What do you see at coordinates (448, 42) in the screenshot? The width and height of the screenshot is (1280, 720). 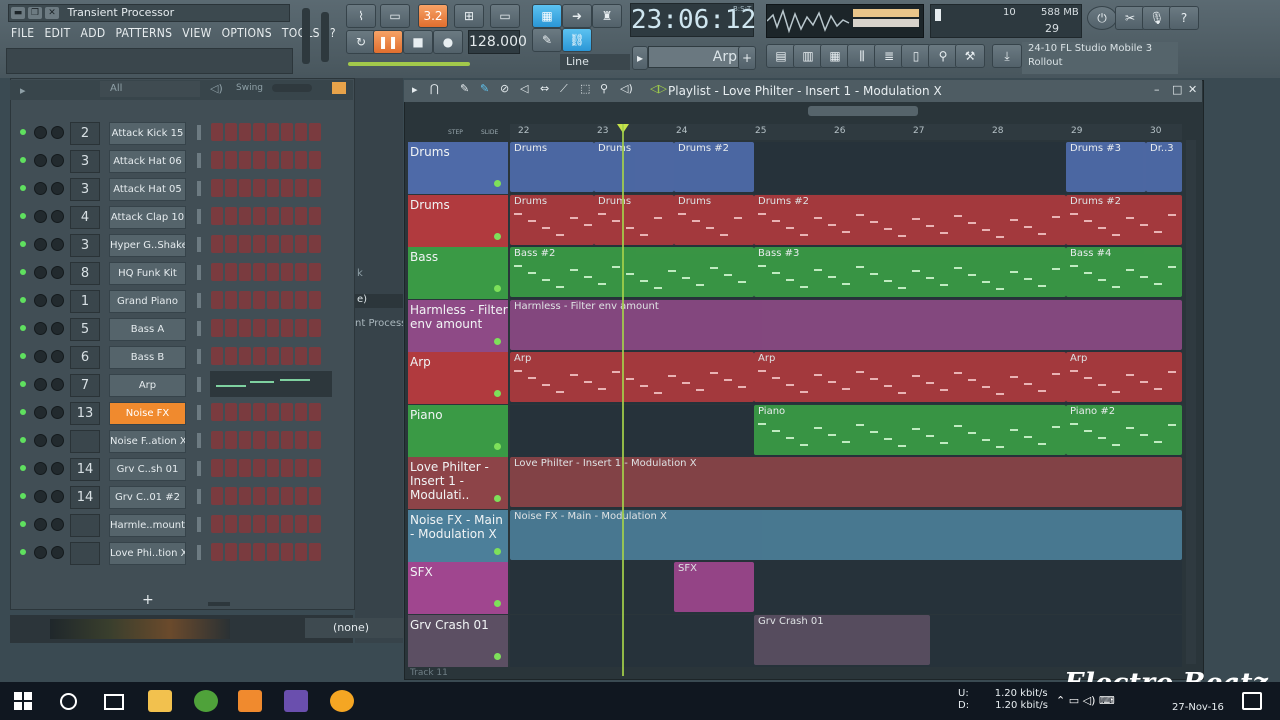 I see `record-button: ●` at bounding box center [448, 42].